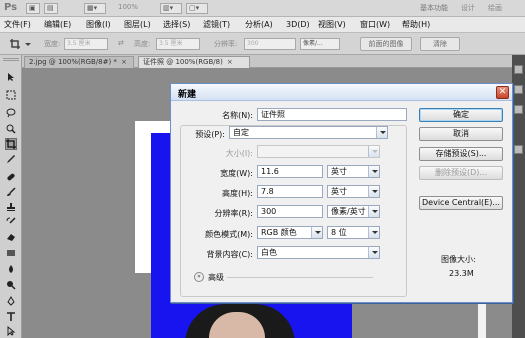 This screenshot has width=525, height=338. What do you see at coordinates (434, 8) in the screenshot?
I see `workspace-essentials: 基本功能` at bounding box center [434, 8].